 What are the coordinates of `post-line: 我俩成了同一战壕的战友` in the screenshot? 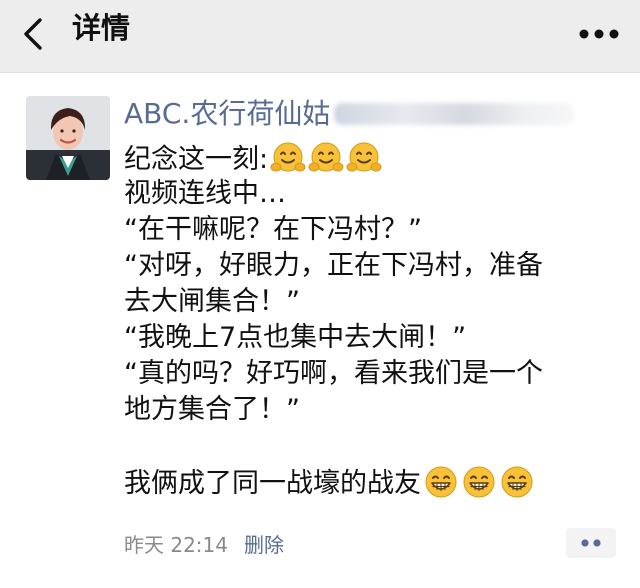 It's located at (372, 482).